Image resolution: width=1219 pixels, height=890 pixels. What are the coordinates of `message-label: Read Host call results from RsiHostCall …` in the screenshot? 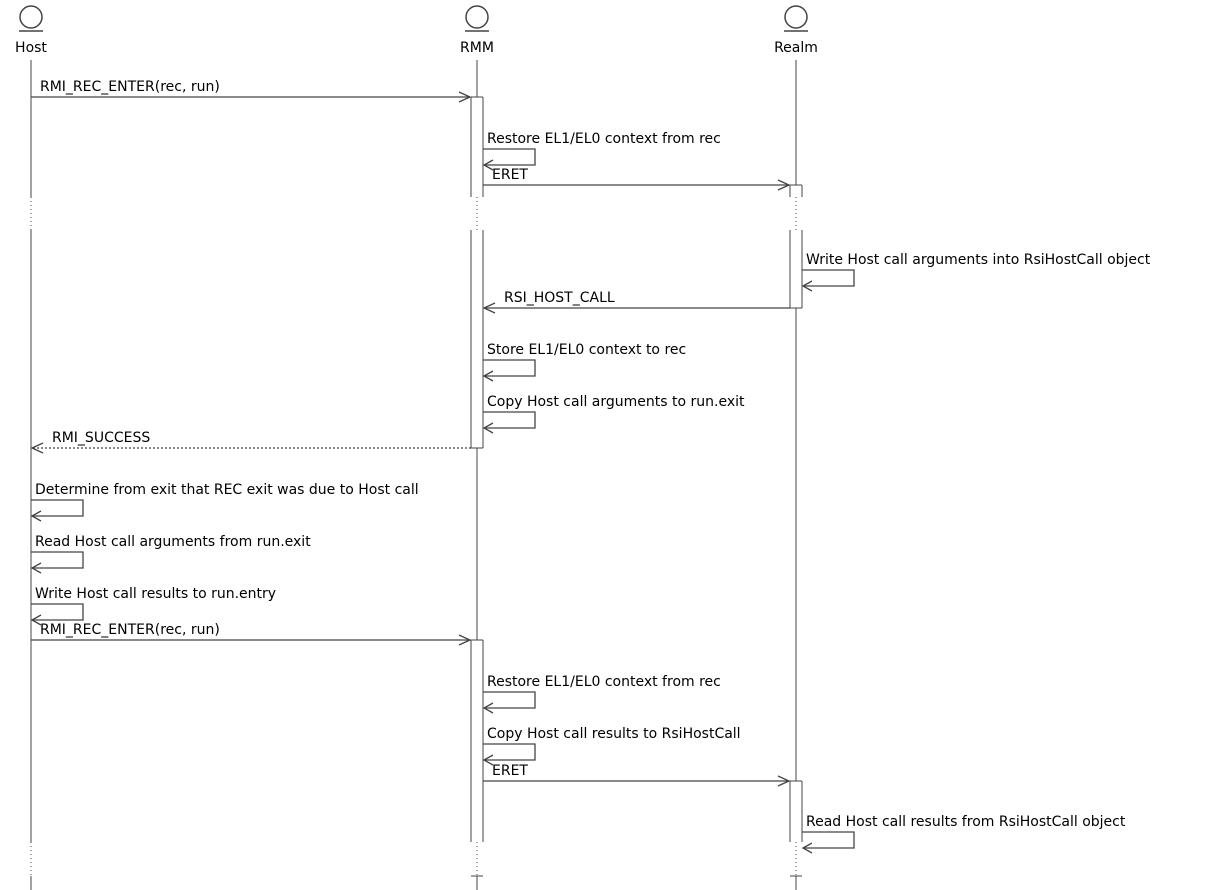 It's located at (966, 822).